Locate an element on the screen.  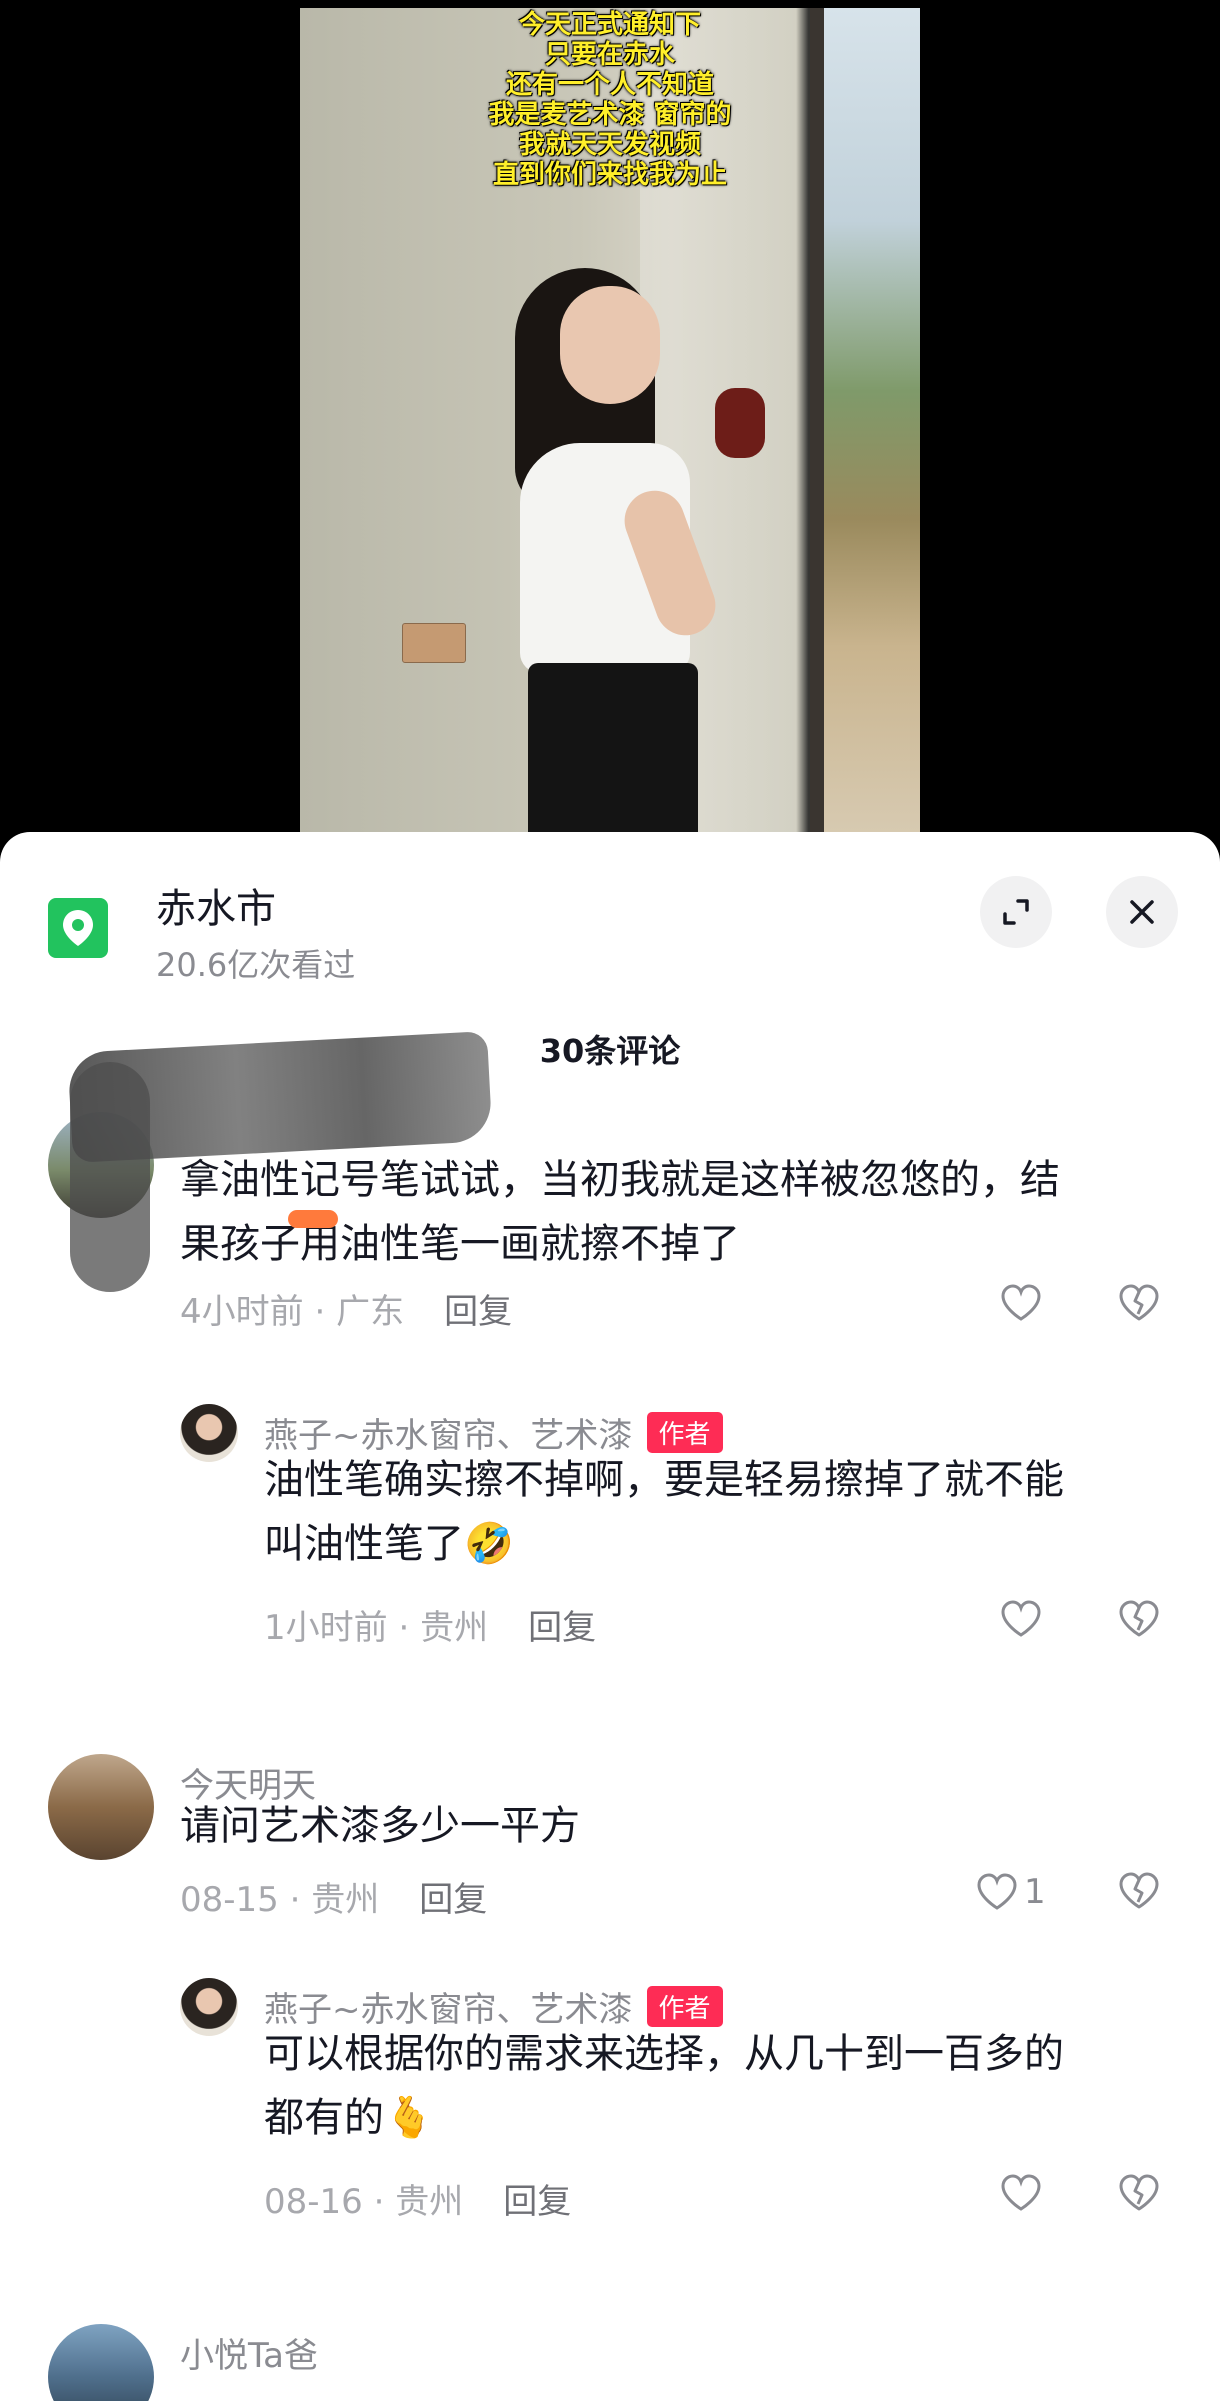
like-button: 1 is located at coordinates (1011, 1892).